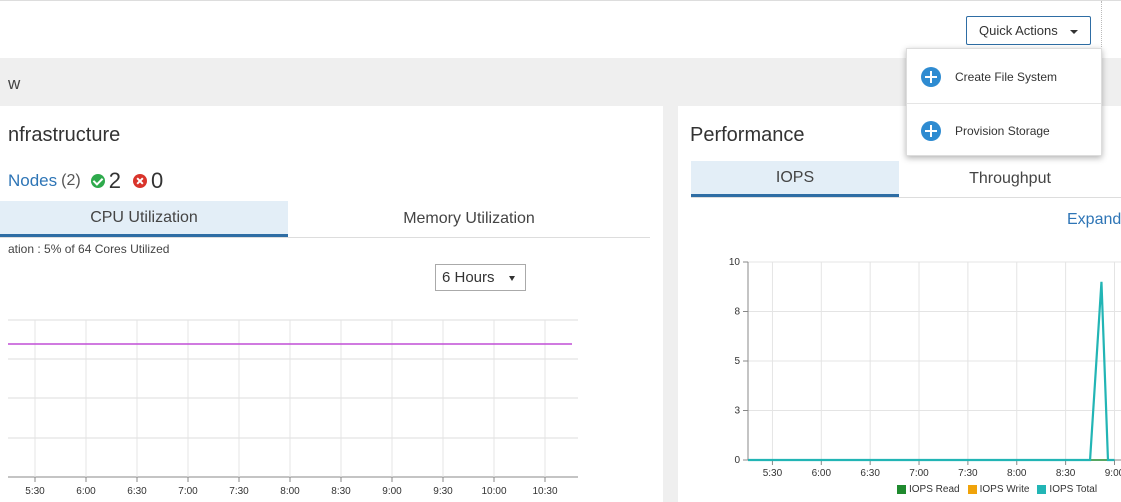 This screenshot has height=502, width=1121. I want to click on menu-item-label: Provision Storage, so click(1002, 131).